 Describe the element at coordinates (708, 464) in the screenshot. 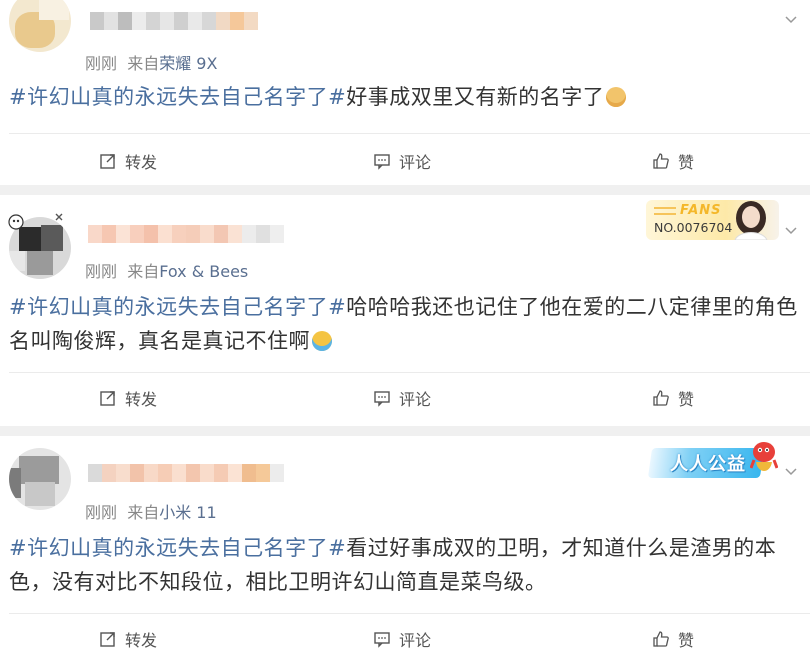

I see `gongyi-badge-label: 人人公益` at that location.